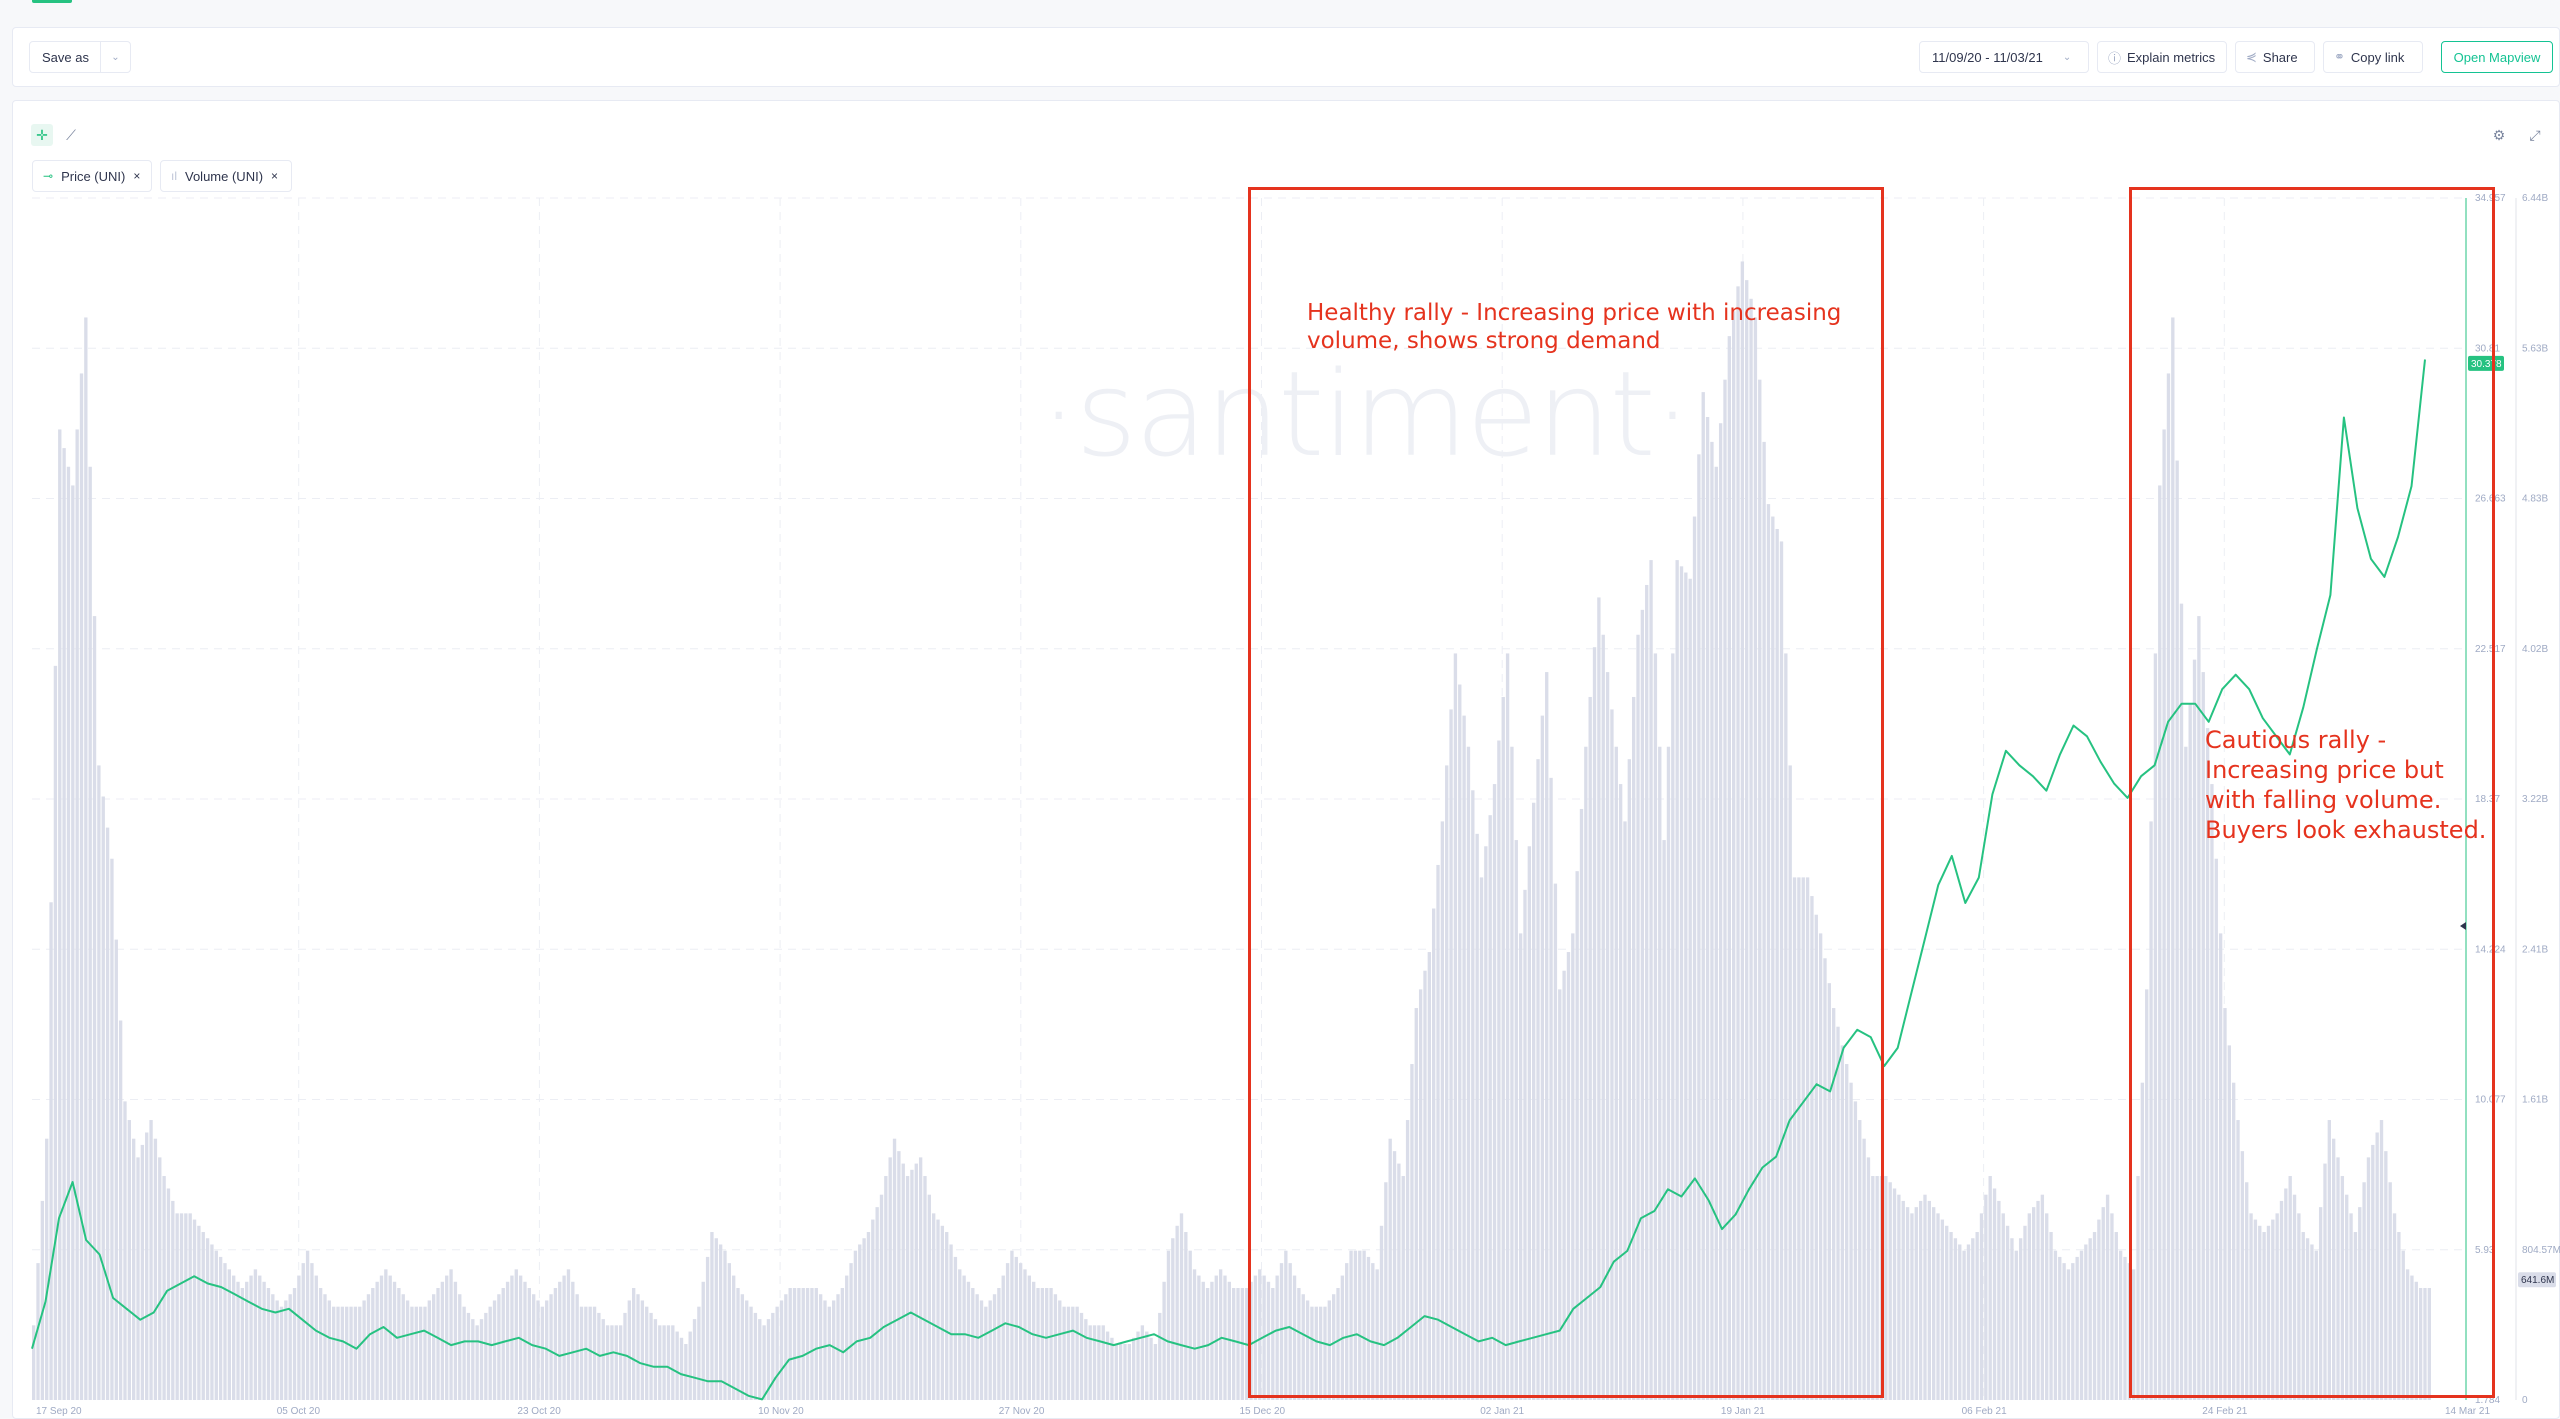 The height and width of the screenshot is (1419, 2560). What do you see at coordinates (1263, 1411) in the screenshot?
I see `x-axis-tick: 15 Dec 20` at bounding box center [1263, 1411].